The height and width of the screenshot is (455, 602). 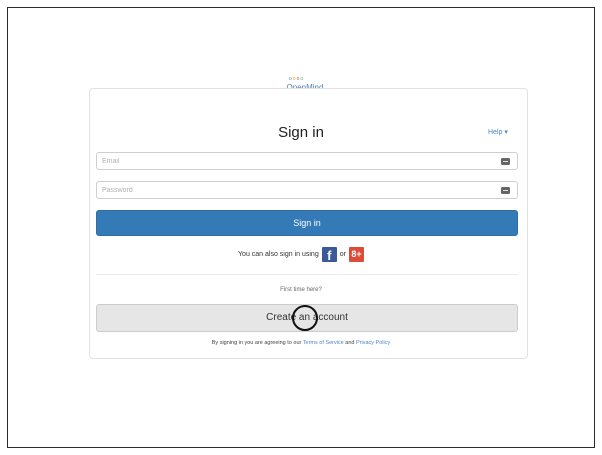 I want to click on help-label: Help, so click(x=495, y=132).